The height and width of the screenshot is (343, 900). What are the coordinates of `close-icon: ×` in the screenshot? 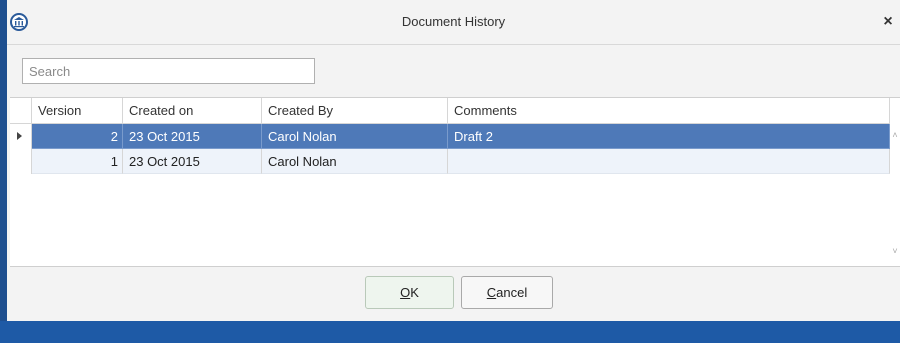 It's located at (888, 22).